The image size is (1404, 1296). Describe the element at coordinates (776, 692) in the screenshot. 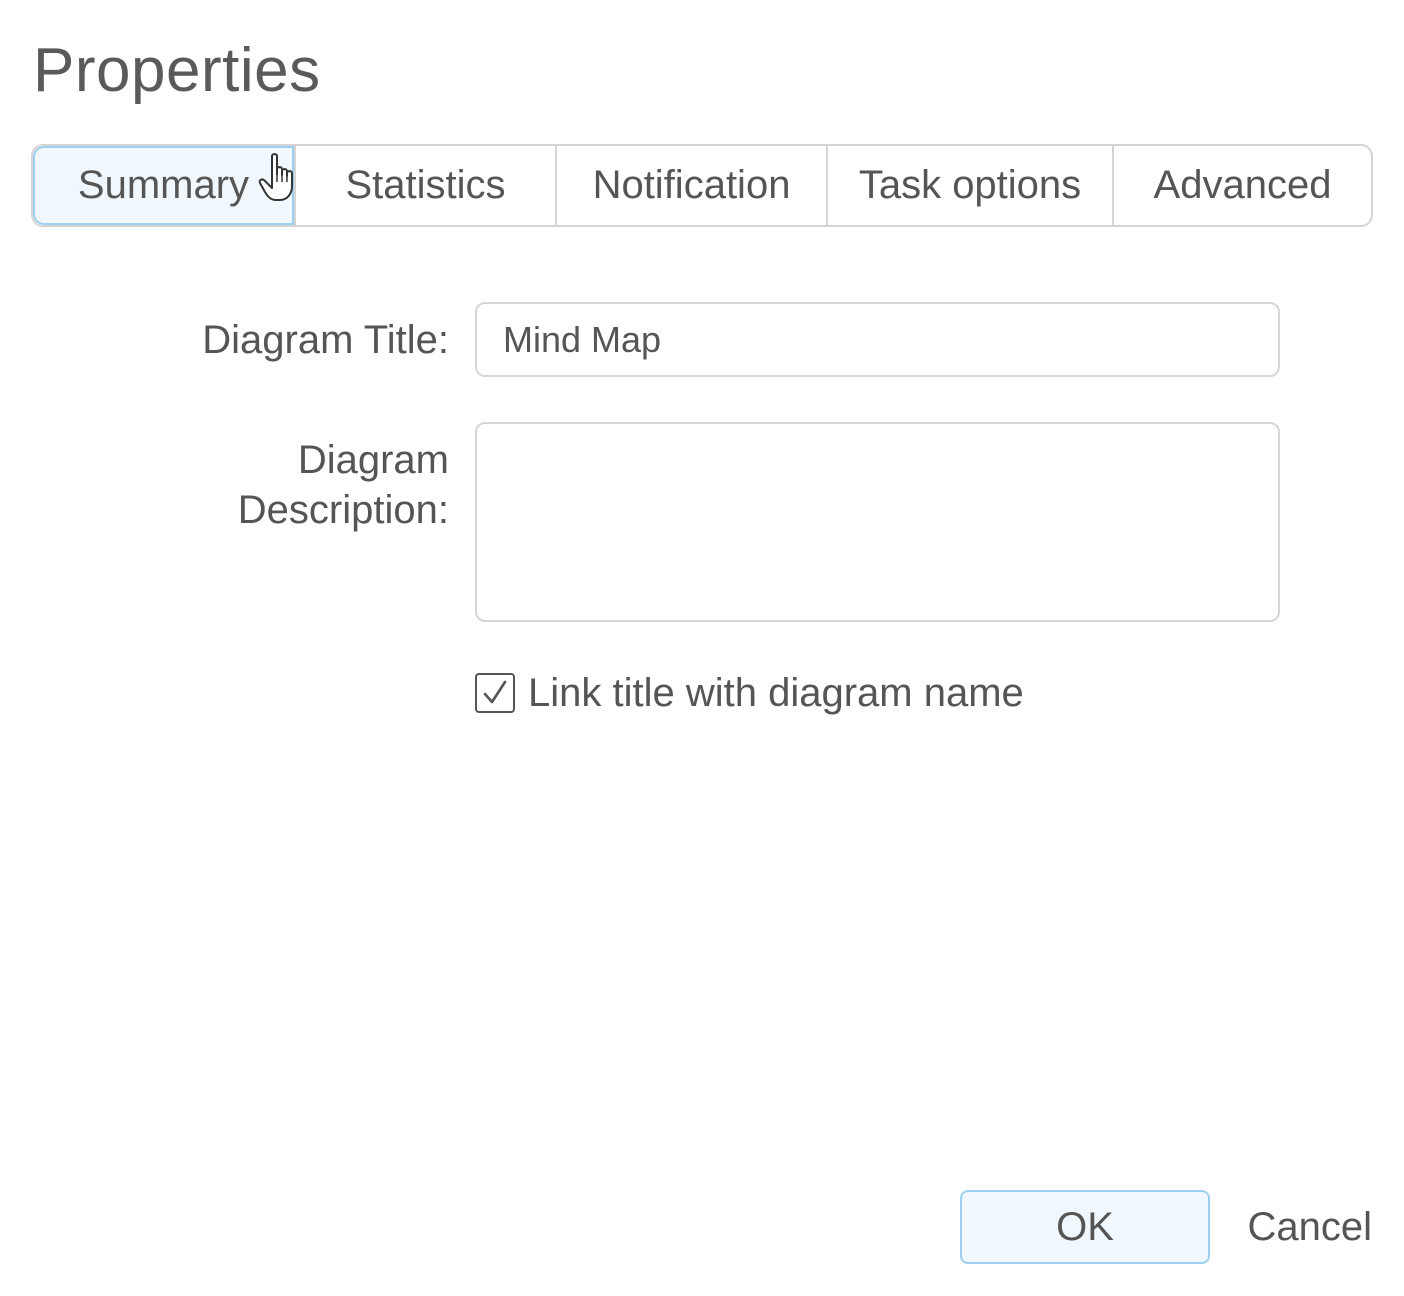

I see `link-title-checkbox-label: Link title with diagram name` at that location.